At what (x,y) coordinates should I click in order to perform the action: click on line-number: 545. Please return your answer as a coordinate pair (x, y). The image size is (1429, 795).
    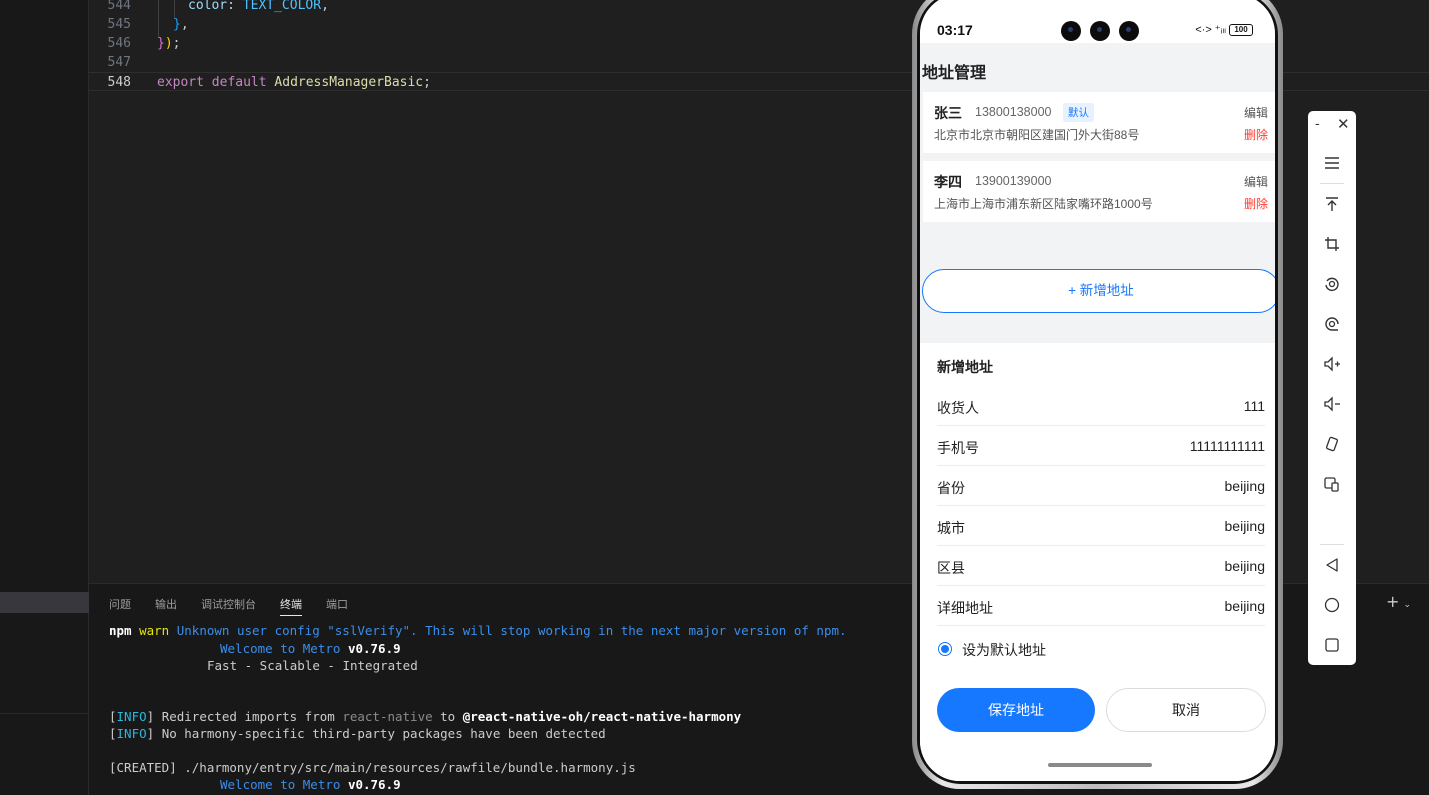
    Looking at the image, I should click on (119, 24).